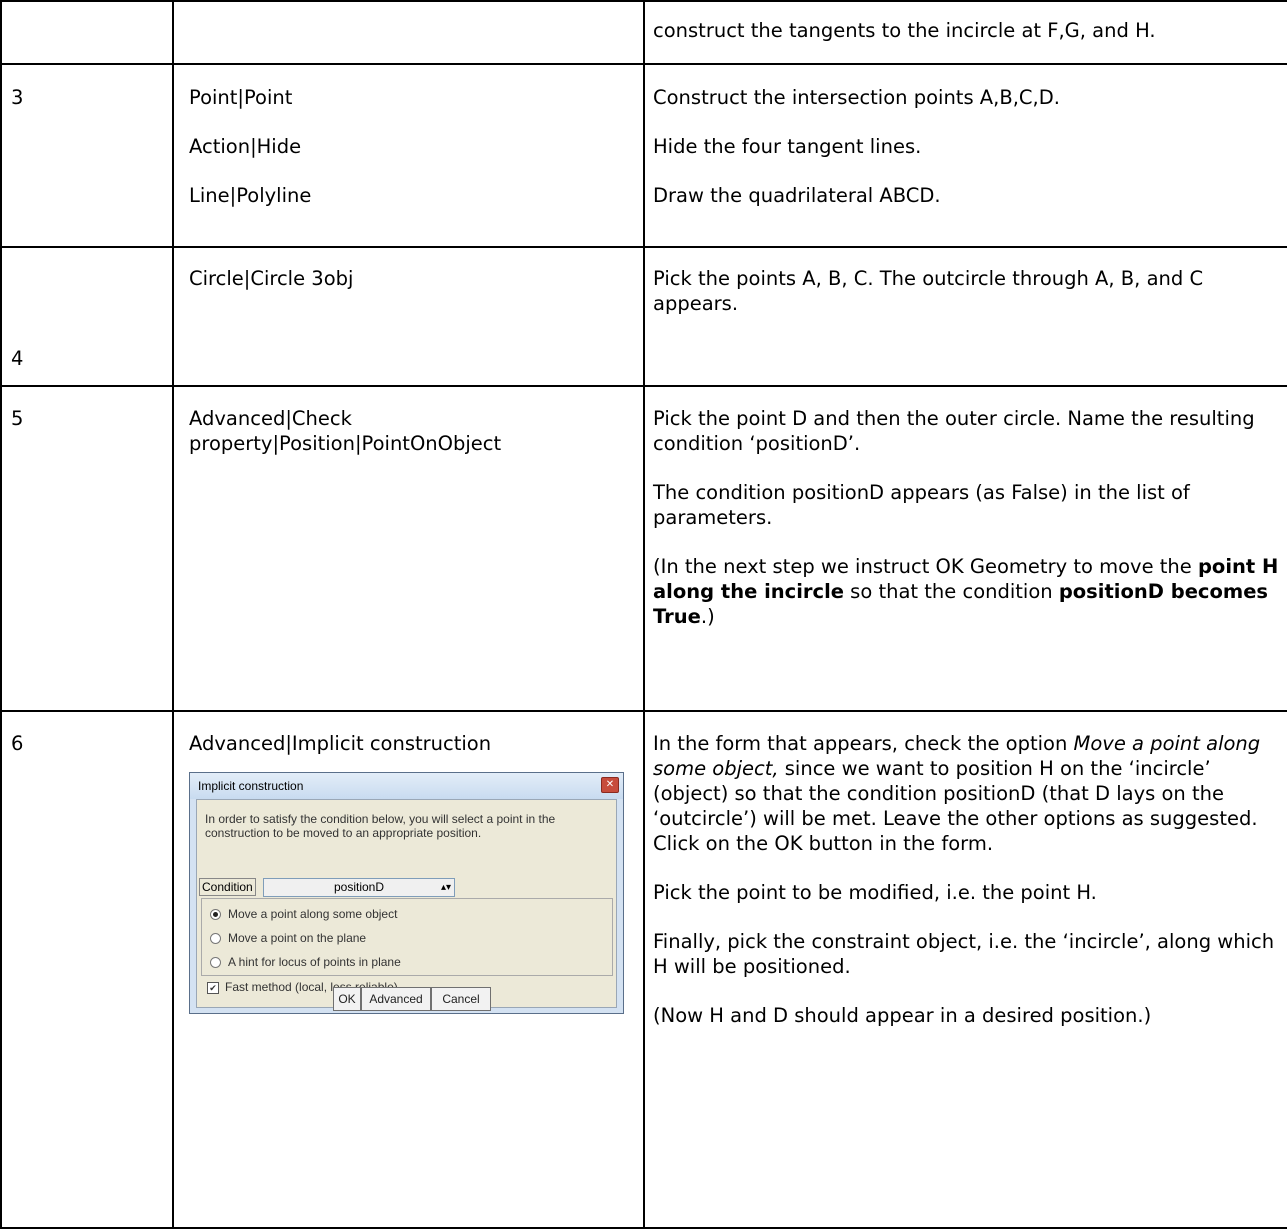 The image size is (1287, 1229). I want to click on advanced-button: Advanced, so click(396, 999).